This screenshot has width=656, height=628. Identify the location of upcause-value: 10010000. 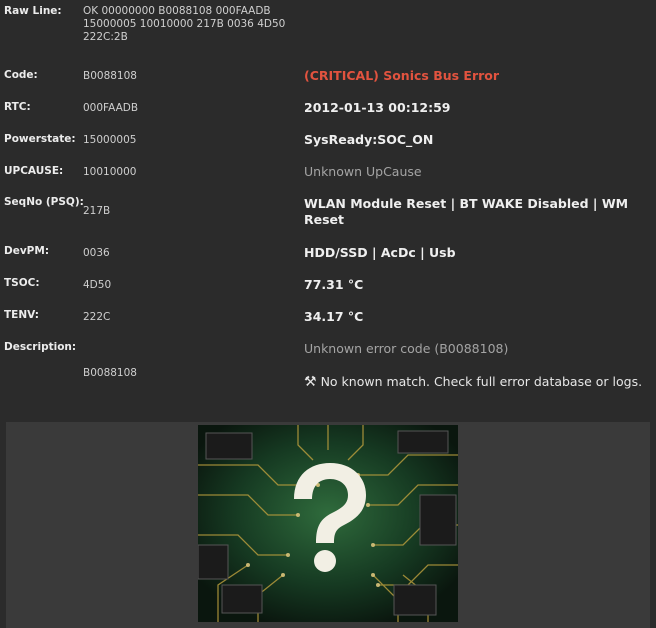
(110, 172).